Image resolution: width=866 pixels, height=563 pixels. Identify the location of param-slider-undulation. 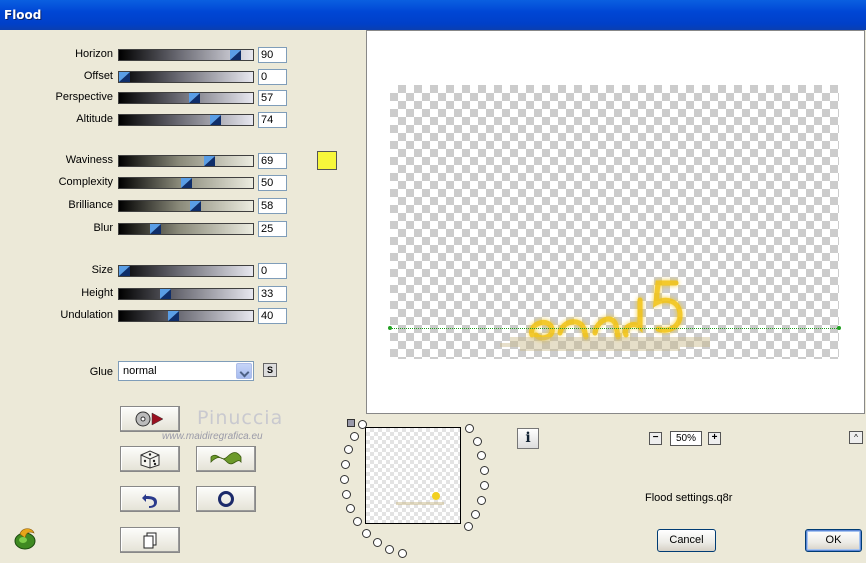
(186, 316).